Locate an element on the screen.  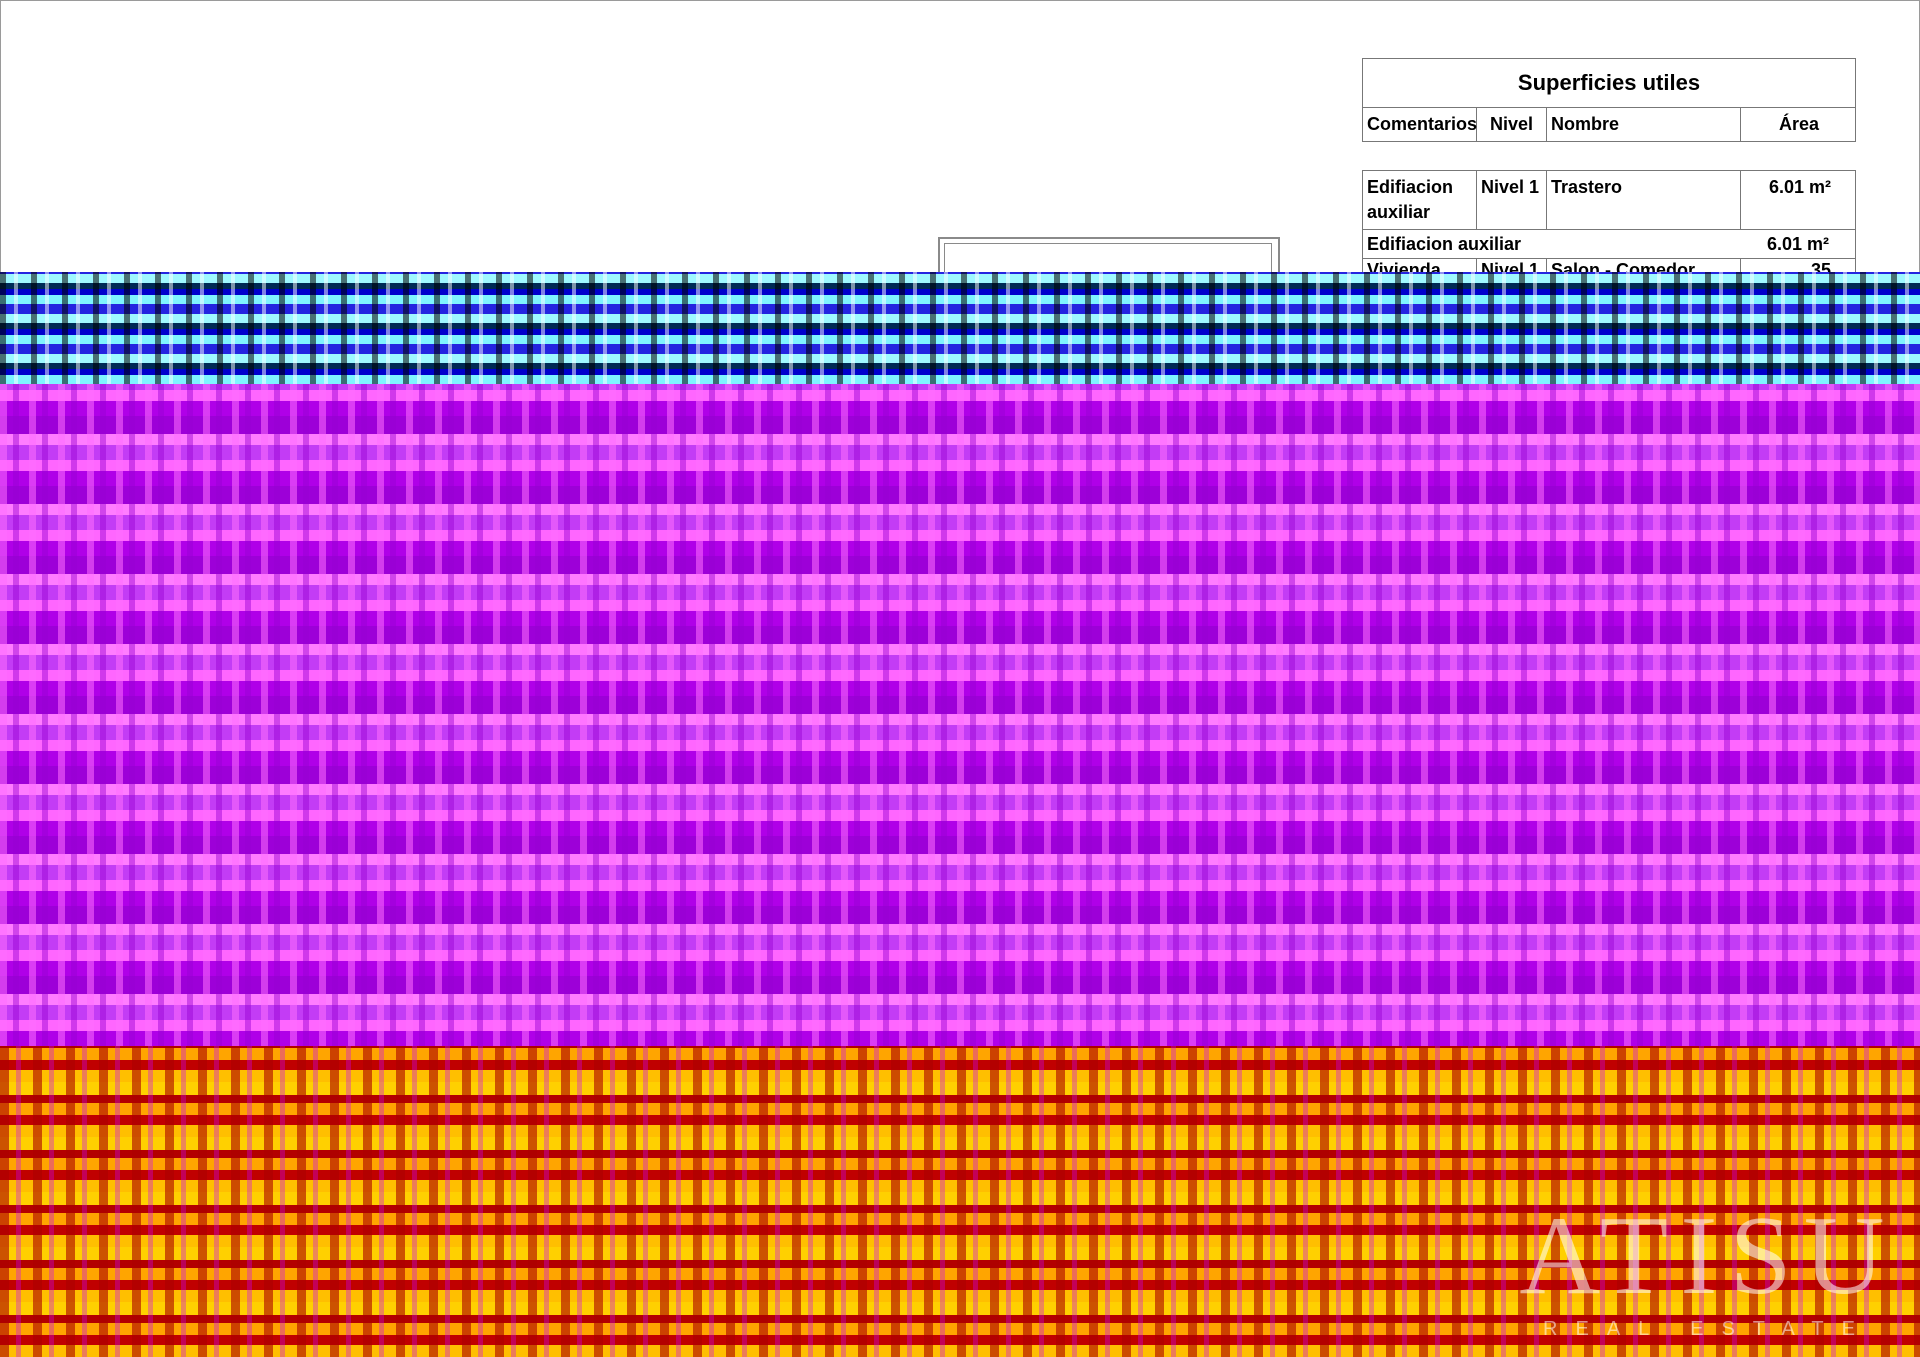
watermark-logo: ATISU REAL ESTATE is located at coordinates (1708, 1278).